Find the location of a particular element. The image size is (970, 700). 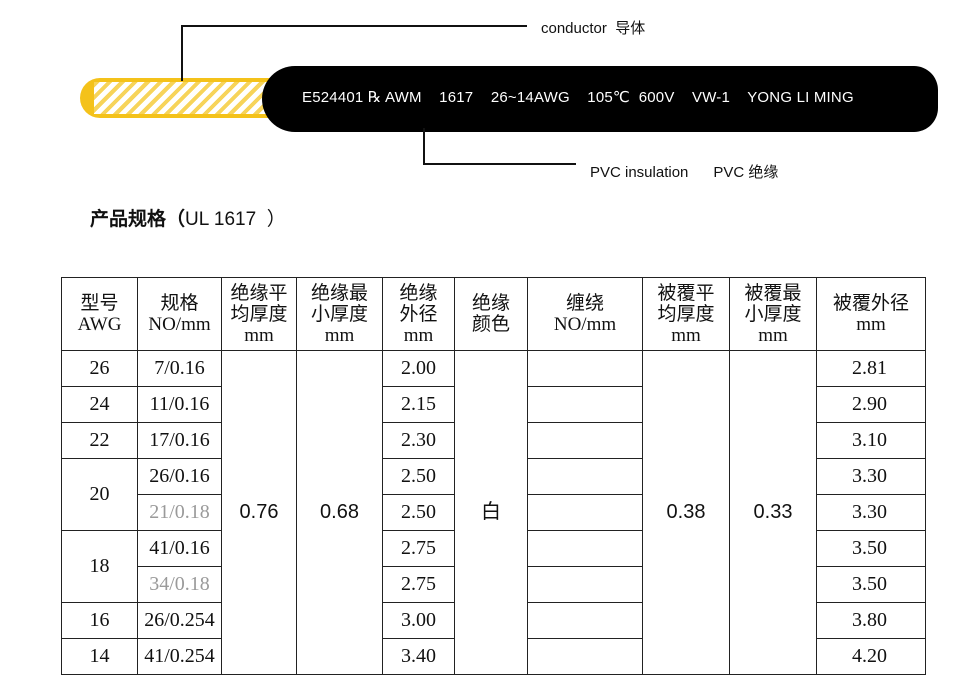

header-jacket-avg: 被覆平 均厚度 mm is located at coordinates (686, 314).